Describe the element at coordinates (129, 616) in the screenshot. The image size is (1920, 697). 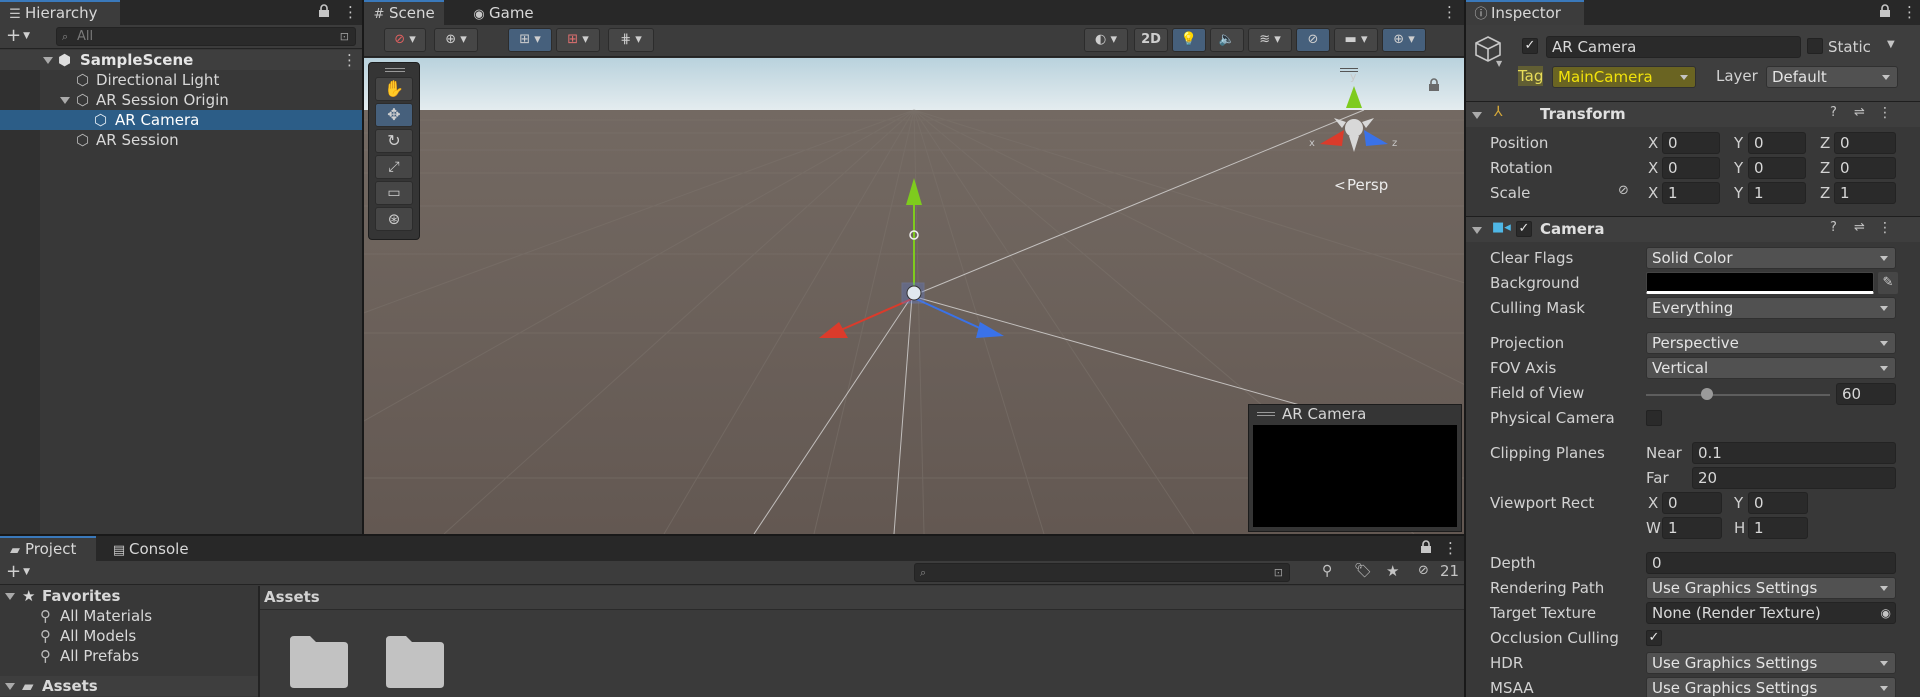
I see `favorite-all-materials: ⚲ All Materials` at that location.